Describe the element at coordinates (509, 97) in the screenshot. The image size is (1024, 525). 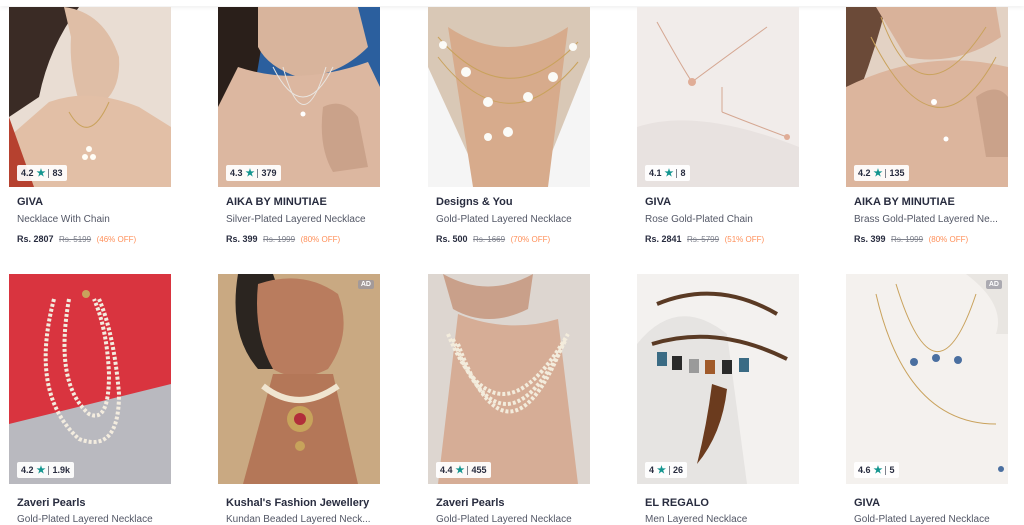
I see `product-image` at that location.